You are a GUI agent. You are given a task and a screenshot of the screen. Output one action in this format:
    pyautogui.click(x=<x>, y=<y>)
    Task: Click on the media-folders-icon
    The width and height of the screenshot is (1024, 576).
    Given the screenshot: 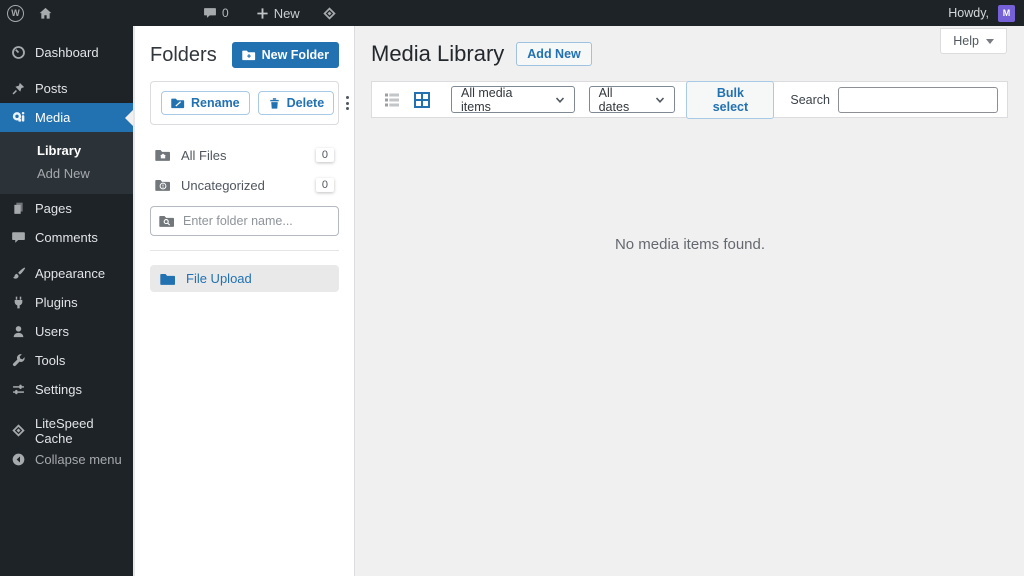 What is the action you would take?
    pyautogui.click(x=18, y=117)
    